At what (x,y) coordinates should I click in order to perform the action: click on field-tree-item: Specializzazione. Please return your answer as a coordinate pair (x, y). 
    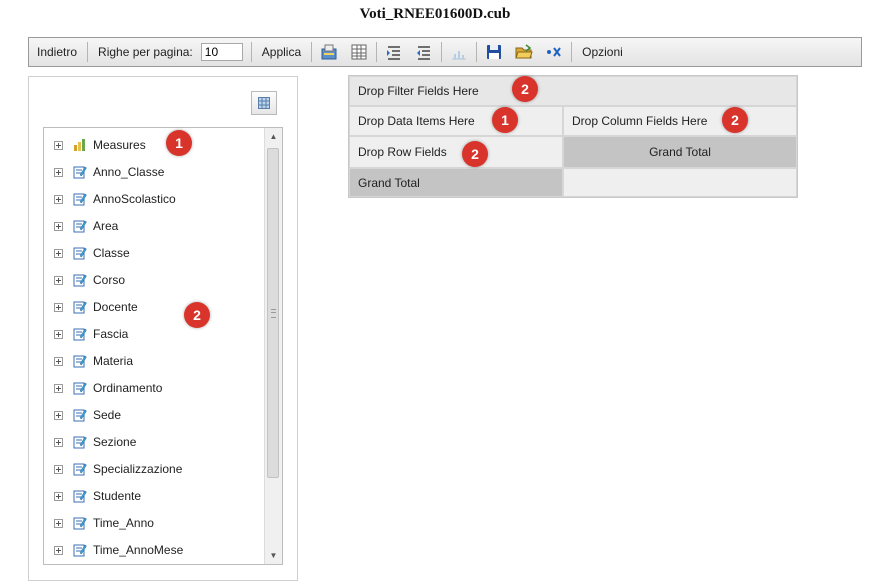
    Looking at the image, I should click on (118, 469).